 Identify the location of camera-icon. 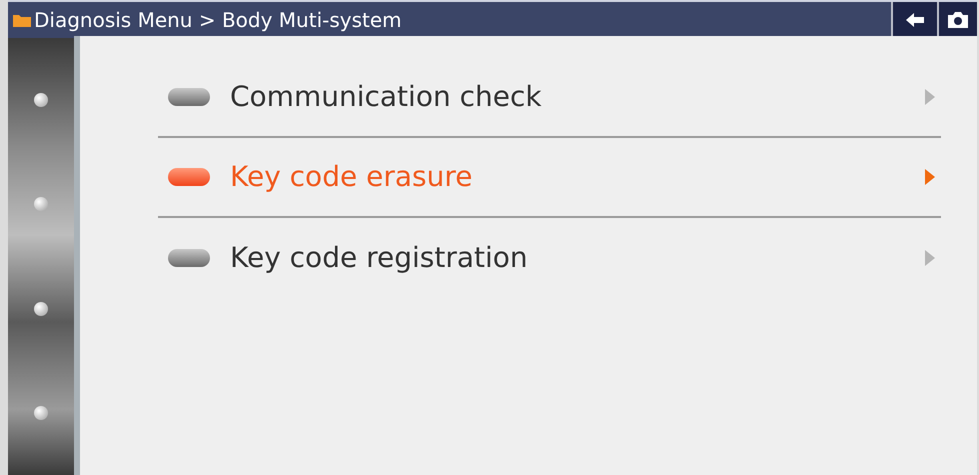
(958, 20).